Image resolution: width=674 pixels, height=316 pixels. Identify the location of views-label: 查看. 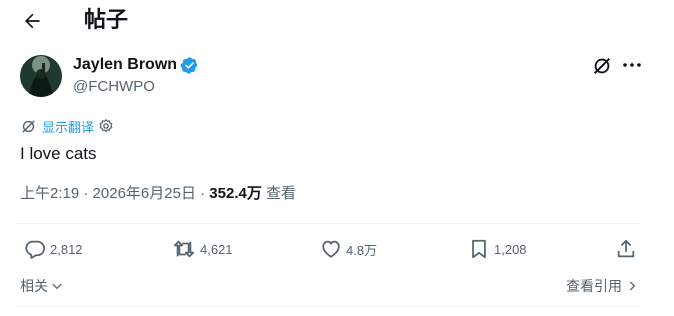
(281, 193).